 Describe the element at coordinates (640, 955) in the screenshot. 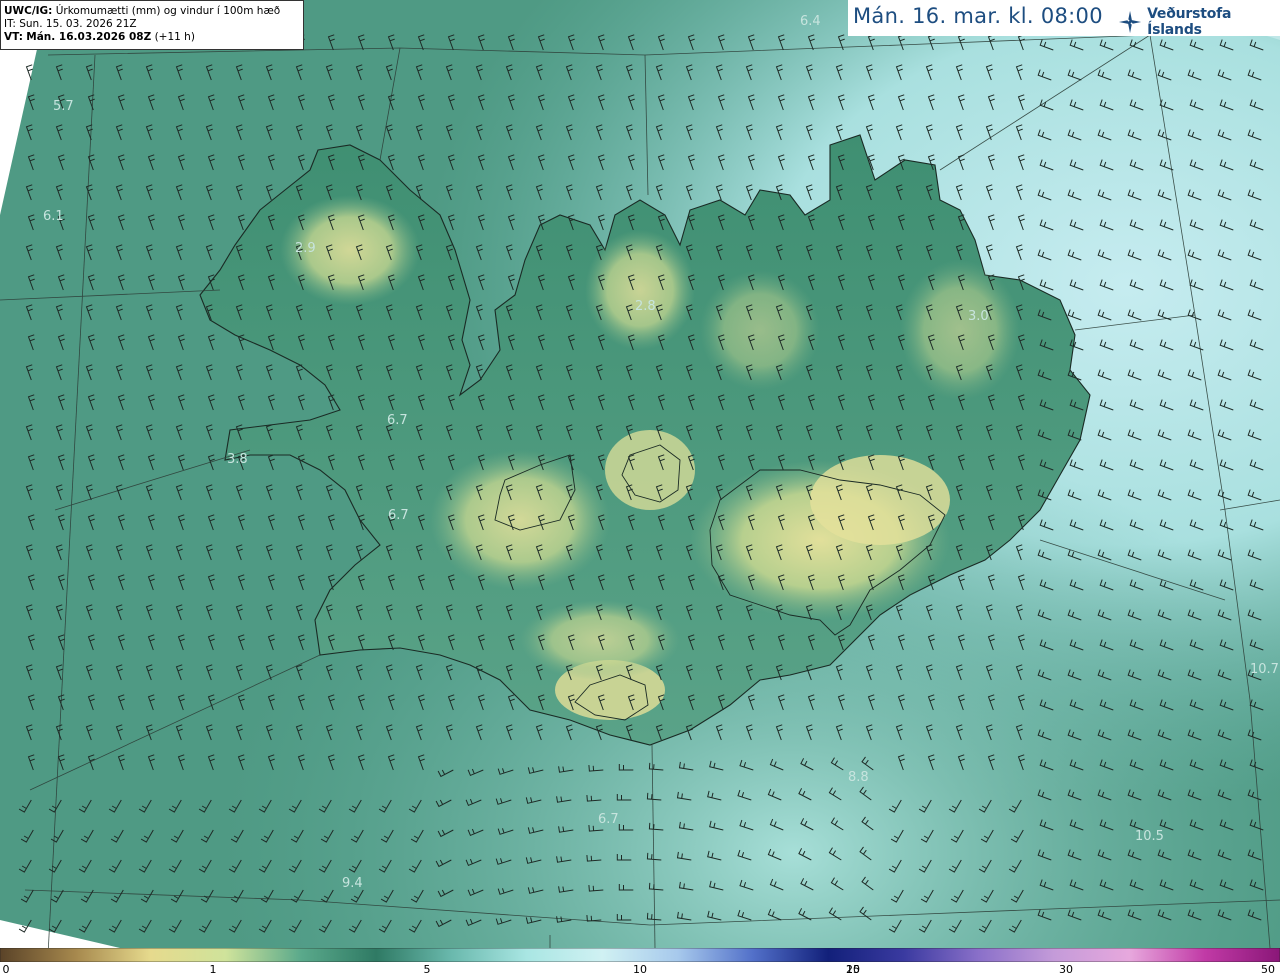

I see `precipitation-colorbar` at that location.